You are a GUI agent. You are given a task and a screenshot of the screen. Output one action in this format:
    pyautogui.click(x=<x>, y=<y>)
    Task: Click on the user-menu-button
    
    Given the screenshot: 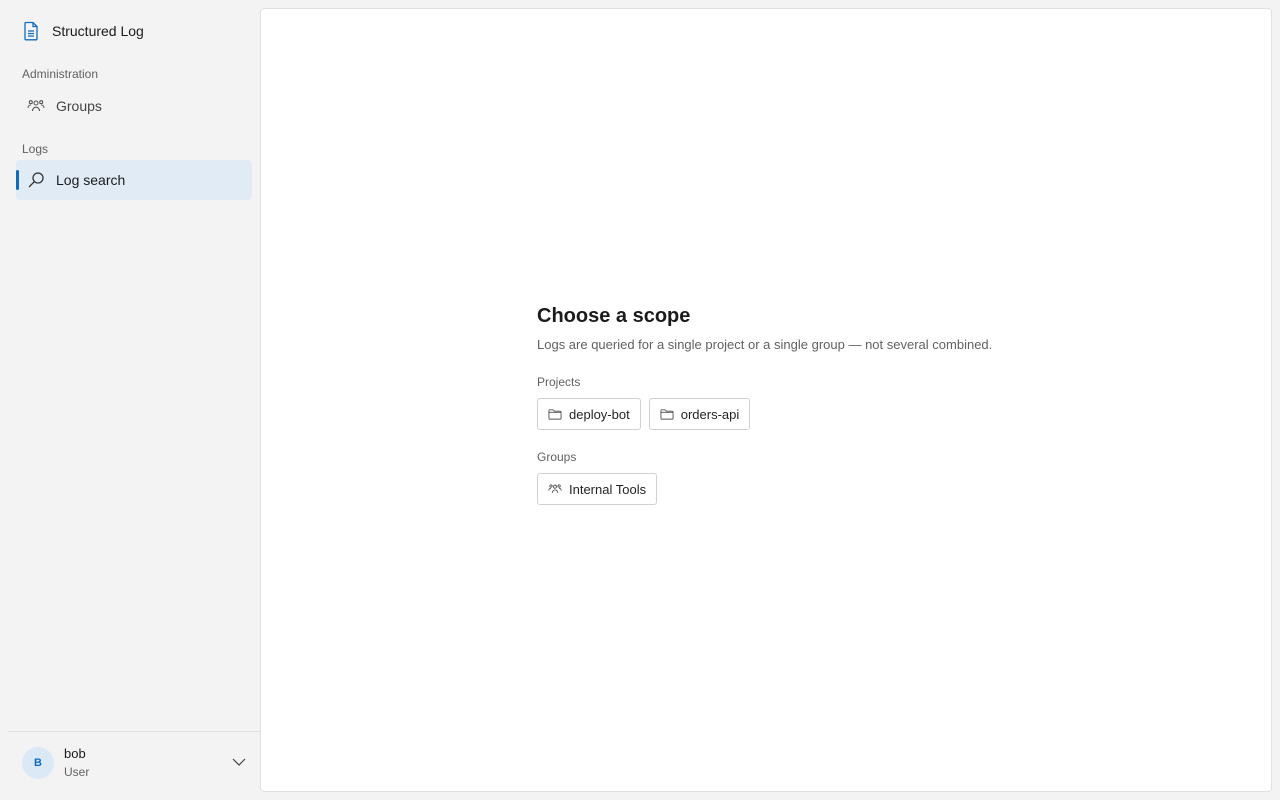 What is the action you would take?
    pyautogui.click(x=239, y=762)
    